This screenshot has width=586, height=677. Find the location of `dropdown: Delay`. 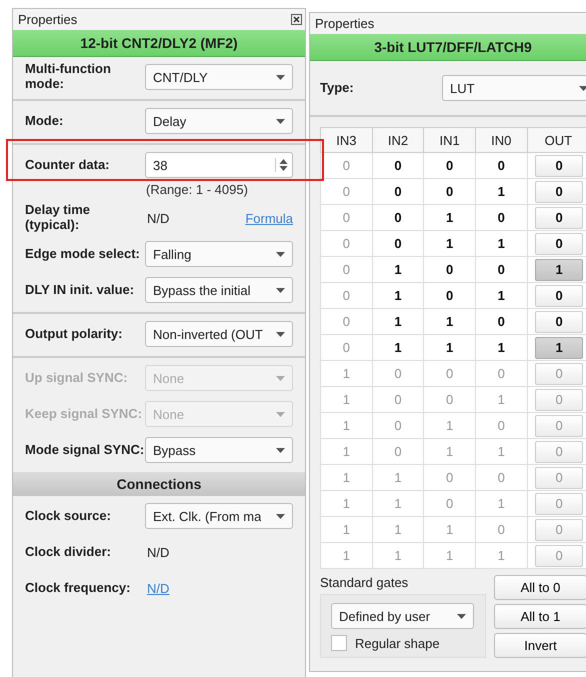

dropdown: Delay is located at coordinates (219, 121).